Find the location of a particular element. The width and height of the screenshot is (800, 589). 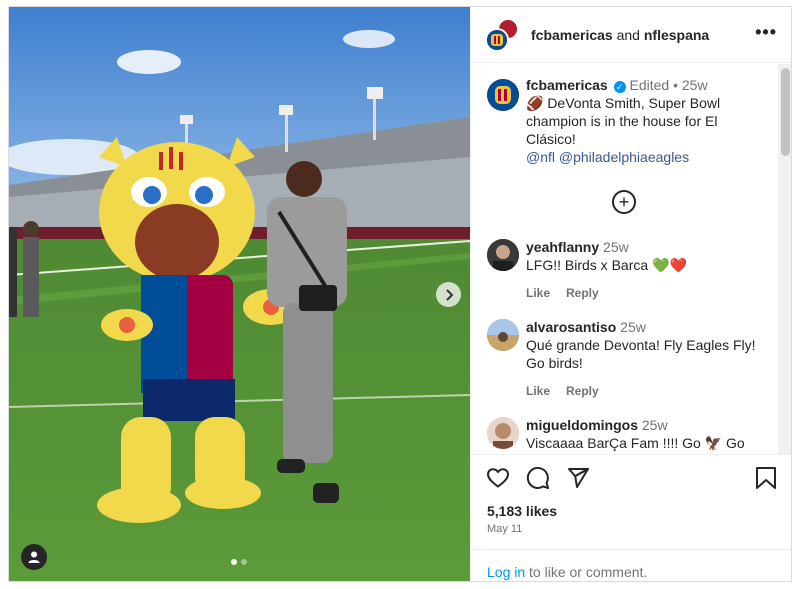

post-date: May 11 is located at coordinates (504, 529).